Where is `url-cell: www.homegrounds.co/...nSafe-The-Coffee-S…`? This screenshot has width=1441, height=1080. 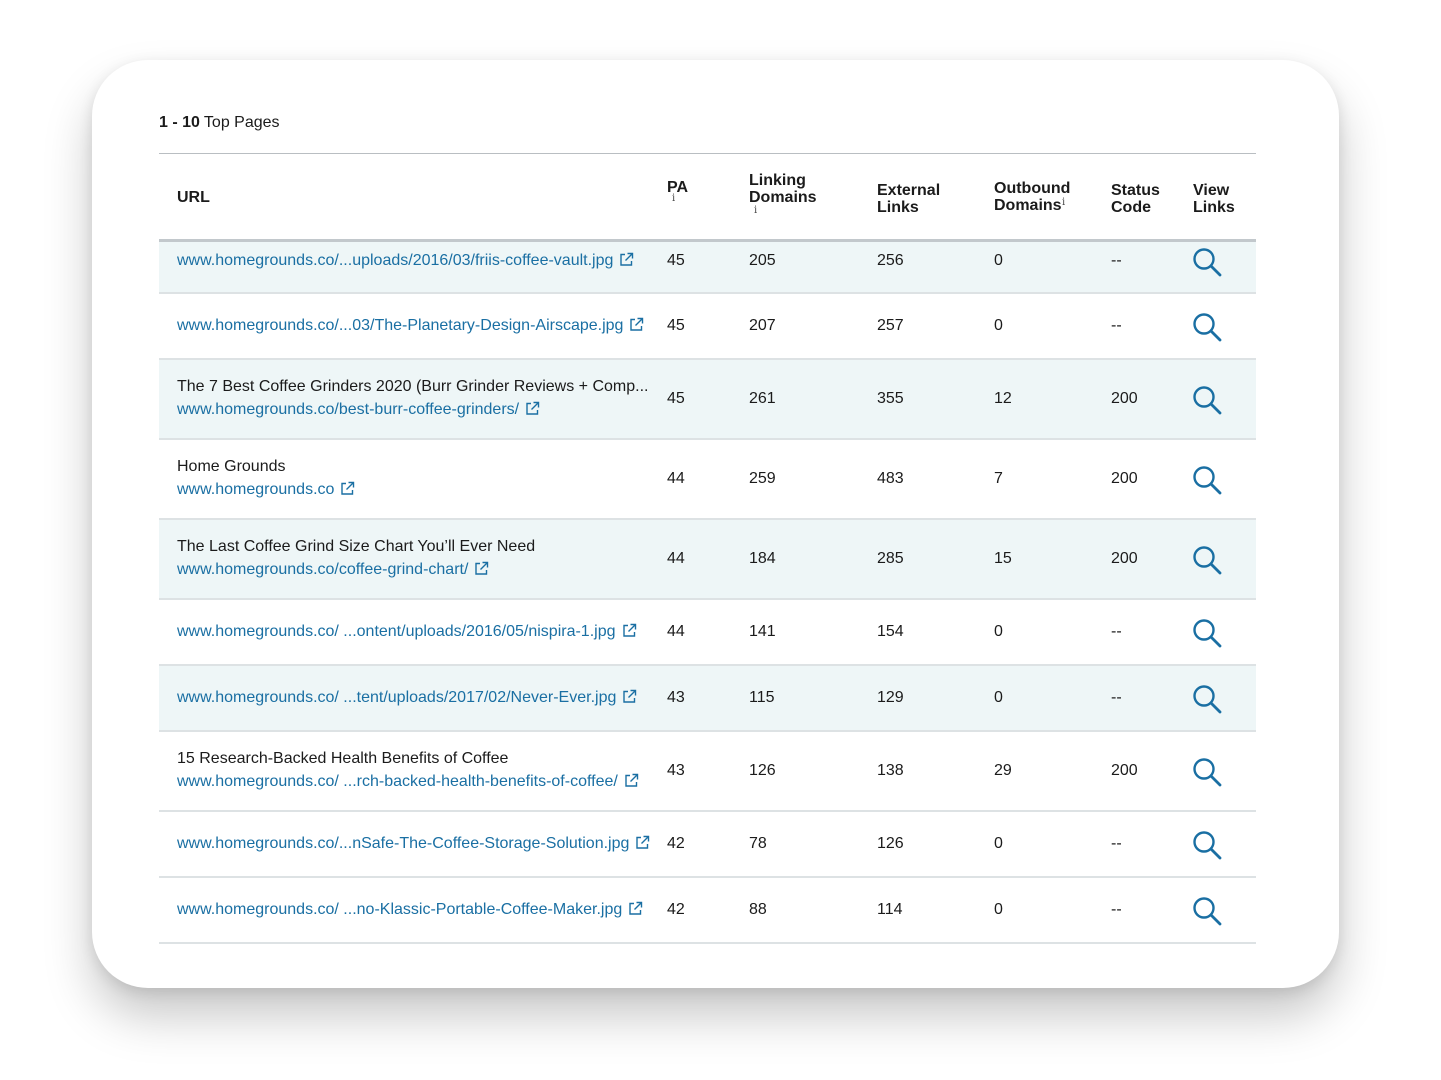 url-cell: www.homegrounds.co/...nSafe-The-Coffee-S… is located at coordinates (413, 844).